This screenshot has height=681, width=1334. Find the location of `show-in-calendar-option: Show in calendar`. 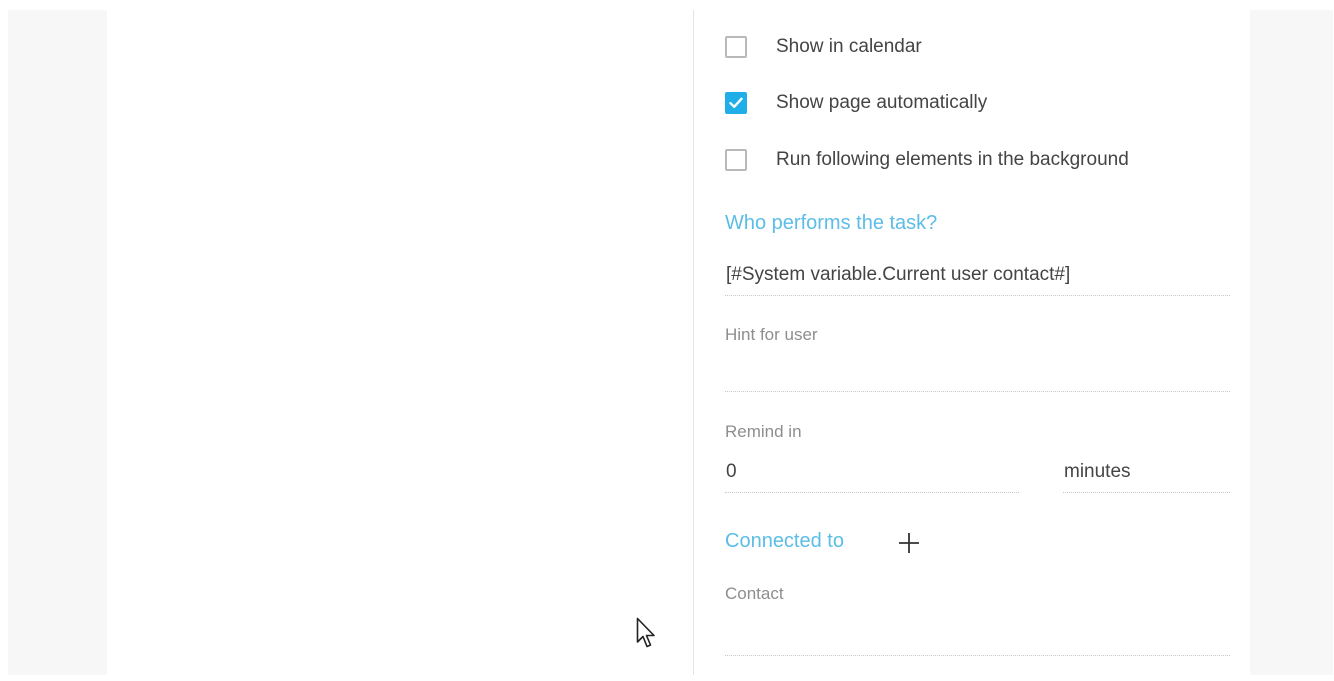

show-in-calendar-option: Show in calendar is located at coordinates (823, 47).